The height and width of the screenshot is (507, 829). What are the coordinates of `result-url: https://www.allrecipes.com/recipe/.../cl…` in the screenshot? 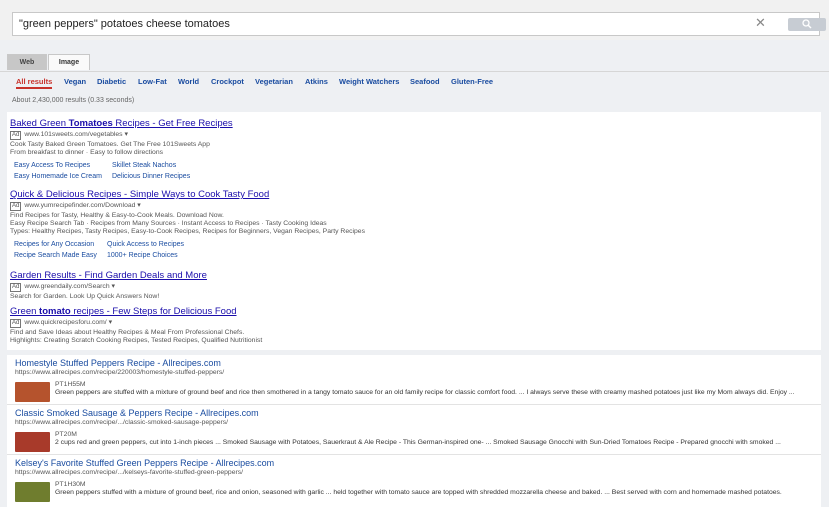 It's located at (122, 422).